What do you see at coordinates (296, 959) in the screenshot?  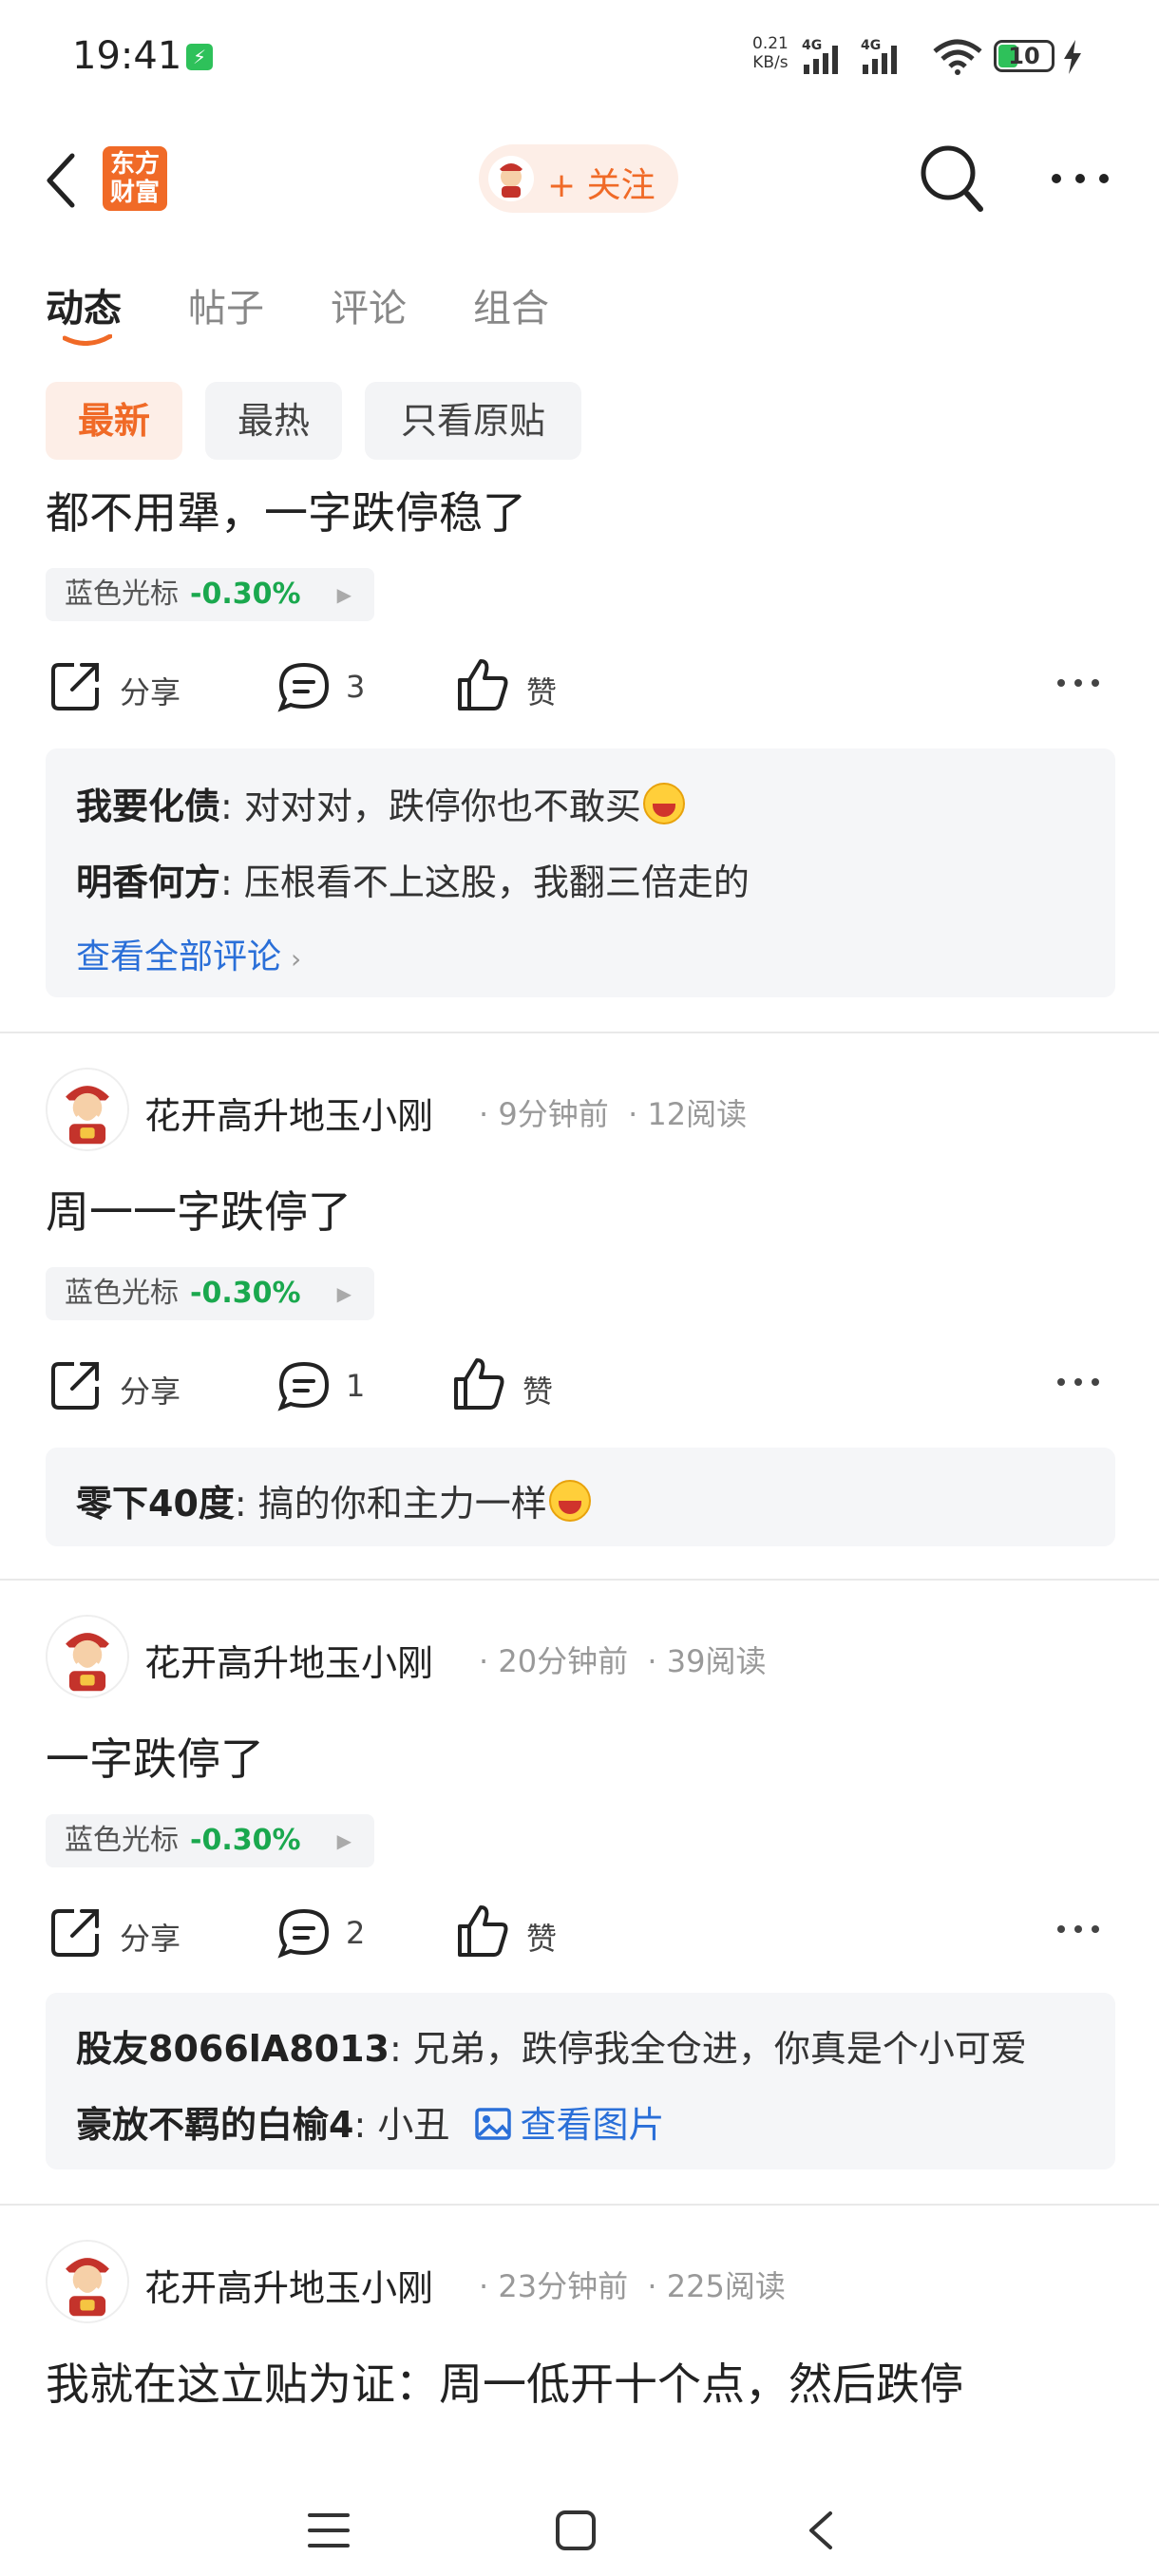 I see `chevron-right-icon: ›` at bounding box center [296, 959].